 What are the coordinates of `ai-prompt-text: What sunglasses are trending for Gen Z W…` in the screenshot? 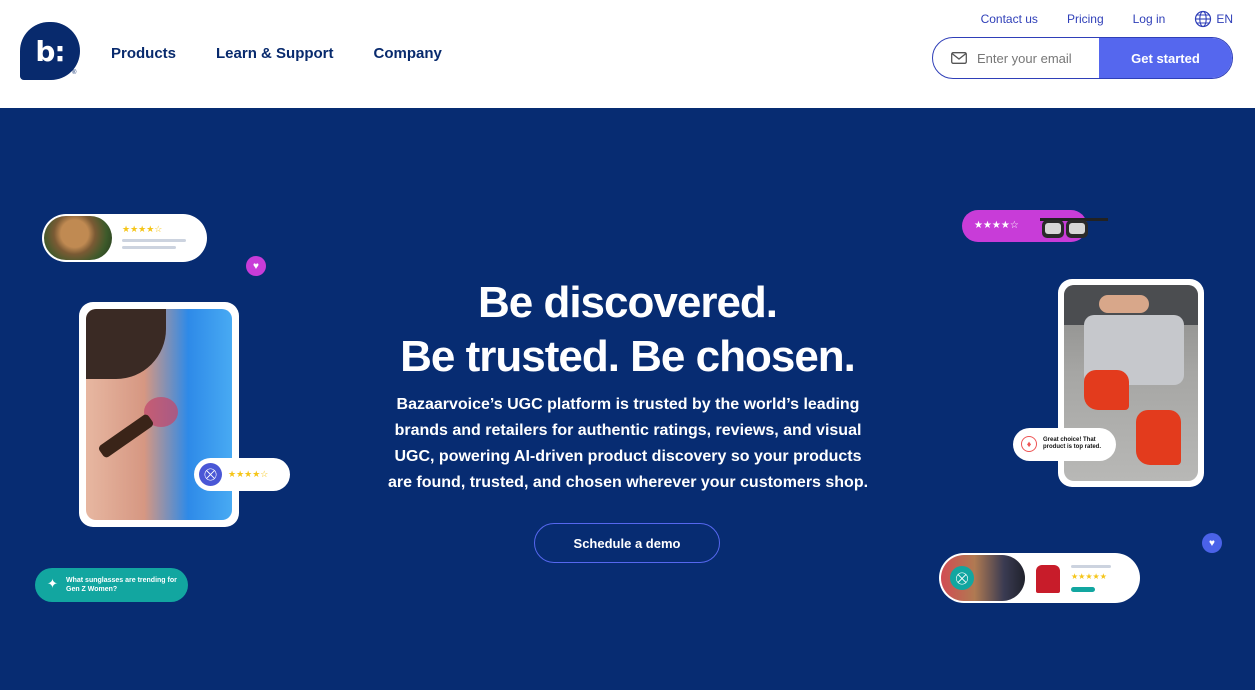 It's located at (121, 585).